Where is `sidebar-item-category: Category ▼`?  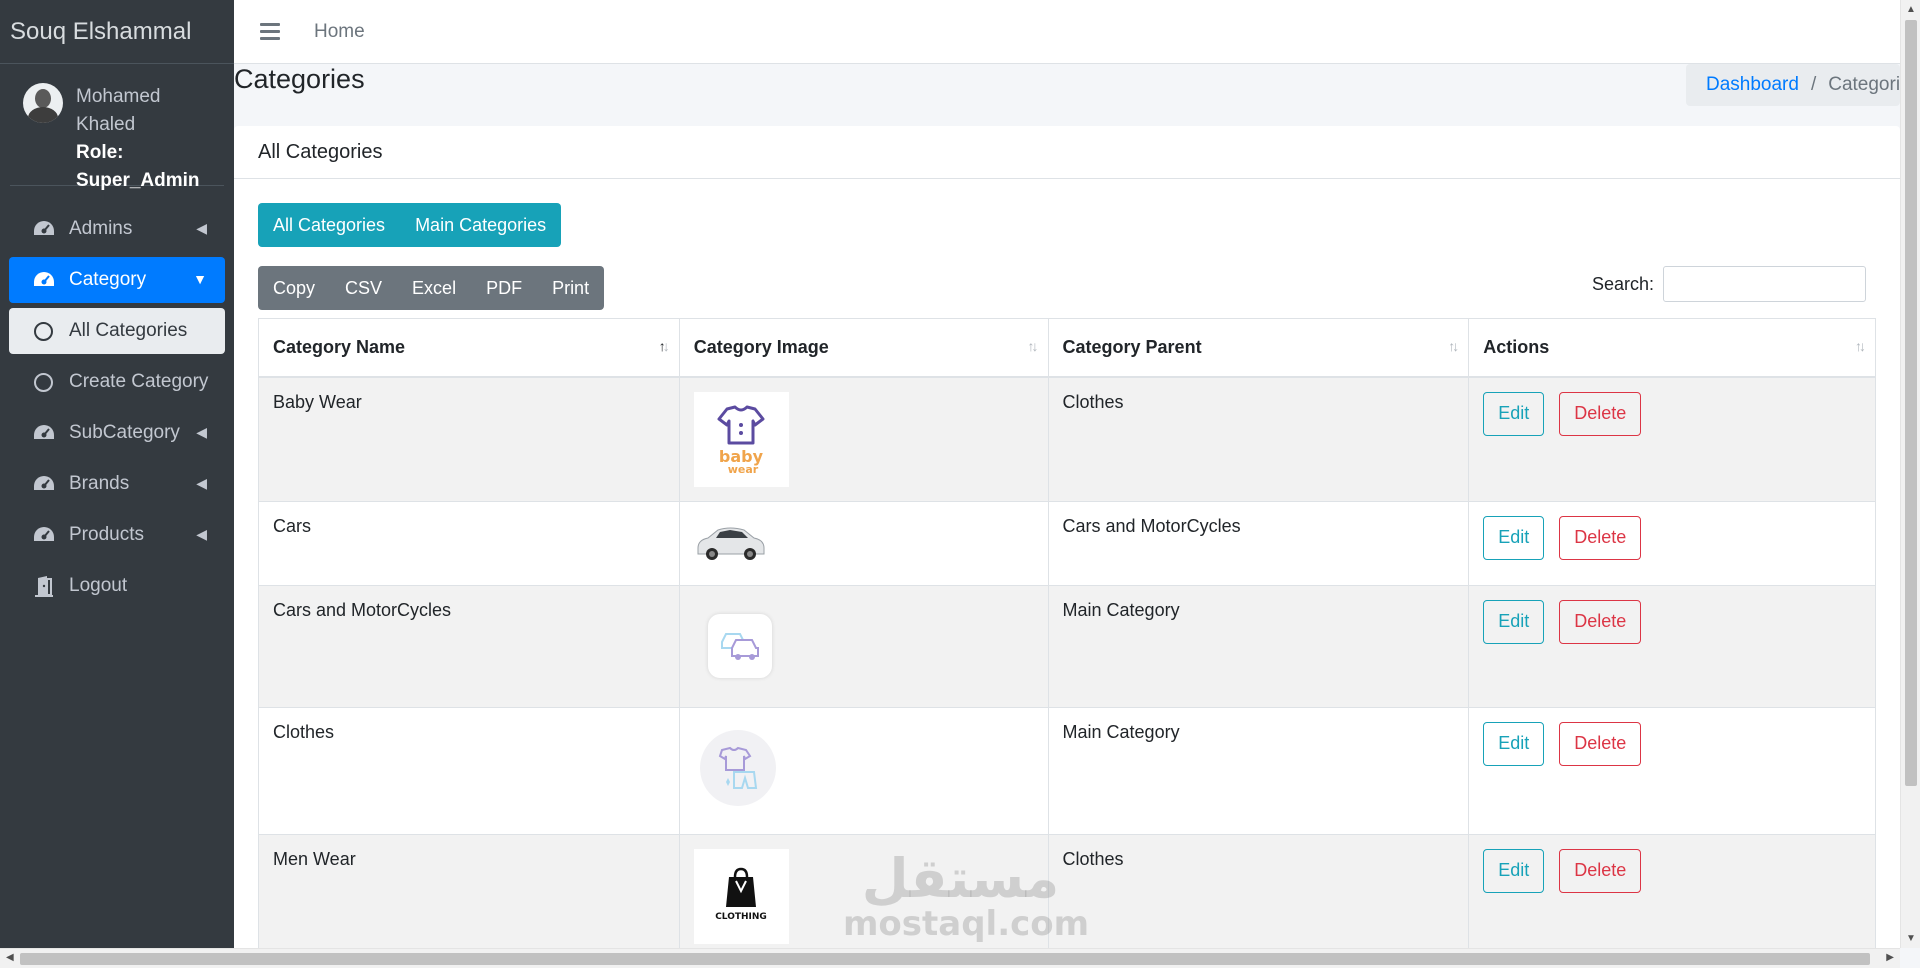 sidebar-item-category: Category ▼ is located at coordinates (117, 280).